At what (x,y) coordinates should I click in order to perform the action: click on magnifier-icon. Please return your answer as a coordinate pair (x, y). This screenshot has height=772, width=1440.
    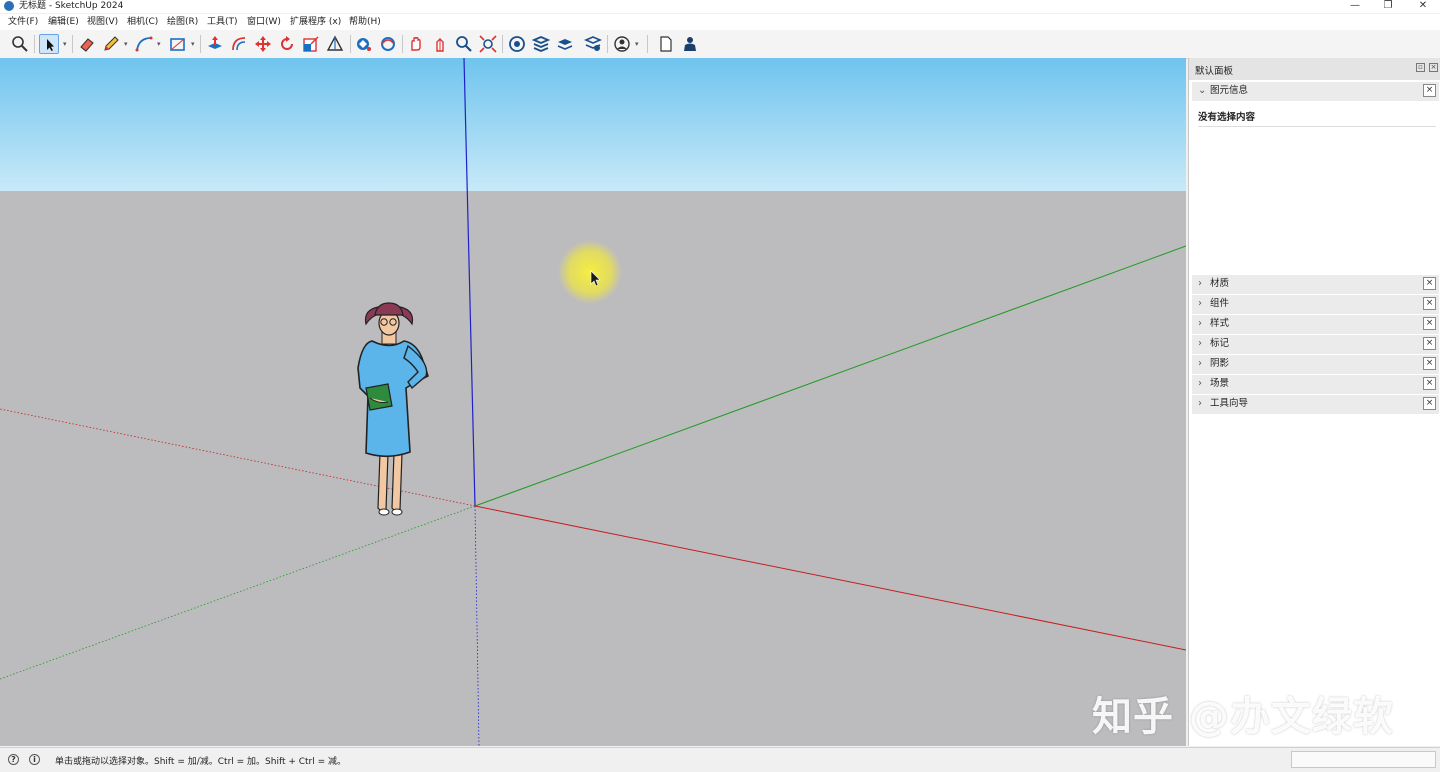
    Looking at the image, I should click on (20, 44).